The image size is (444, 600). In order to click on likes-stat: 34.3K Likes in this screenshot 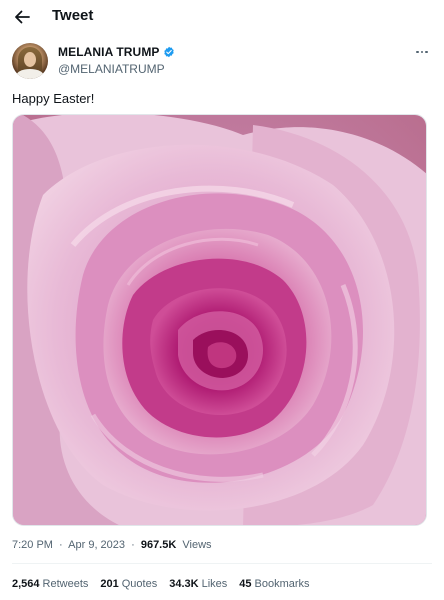, I will do `click(198, 584)`.